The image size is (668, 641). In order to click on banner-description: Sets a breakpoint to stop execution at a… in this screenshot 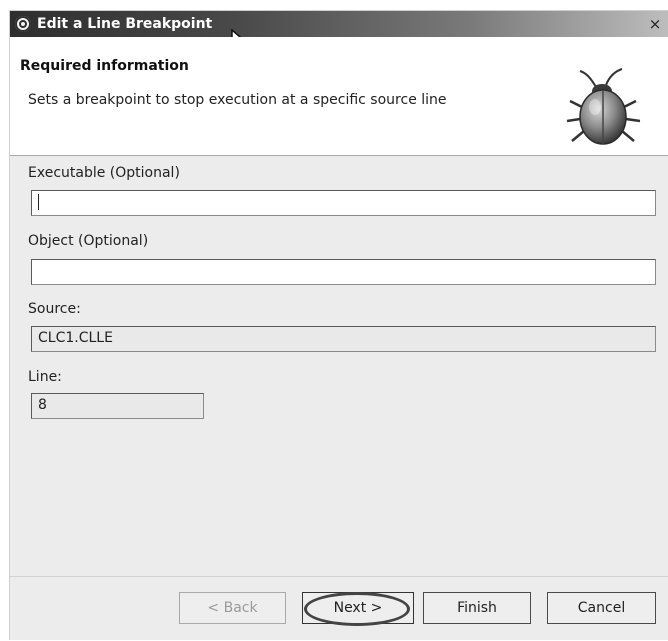, I will do `click(237, 100)`.